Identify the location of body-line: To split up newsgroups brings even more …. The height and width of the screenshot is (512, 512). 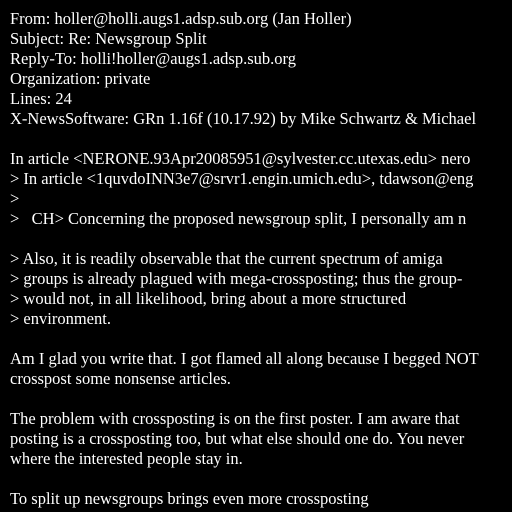
(189, 498).